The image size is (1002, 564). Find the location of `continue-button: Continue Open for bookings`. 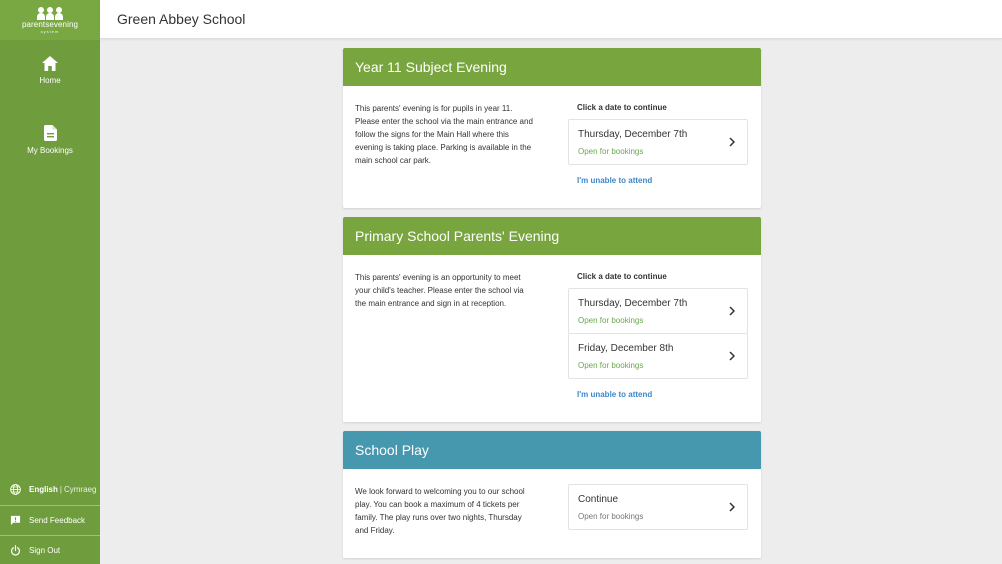

continue-button: Continue Open for bookings is located at coordinates (658, 507).